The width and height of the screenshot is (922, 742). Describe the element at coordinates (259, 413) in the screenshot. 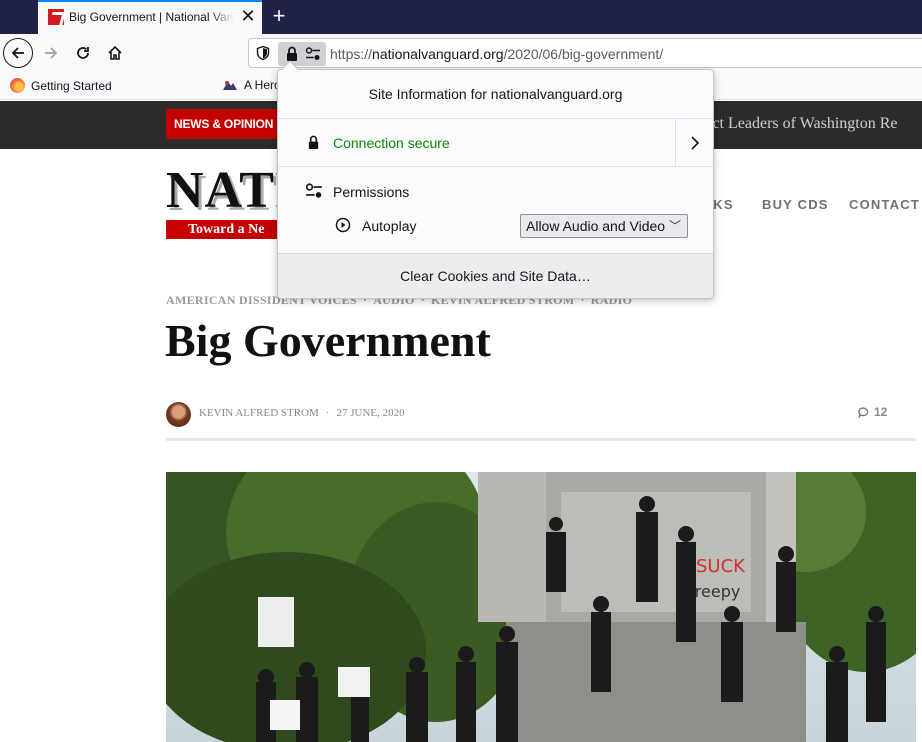

I see `author-name: KEVIN ALFRED STROM` at that location.